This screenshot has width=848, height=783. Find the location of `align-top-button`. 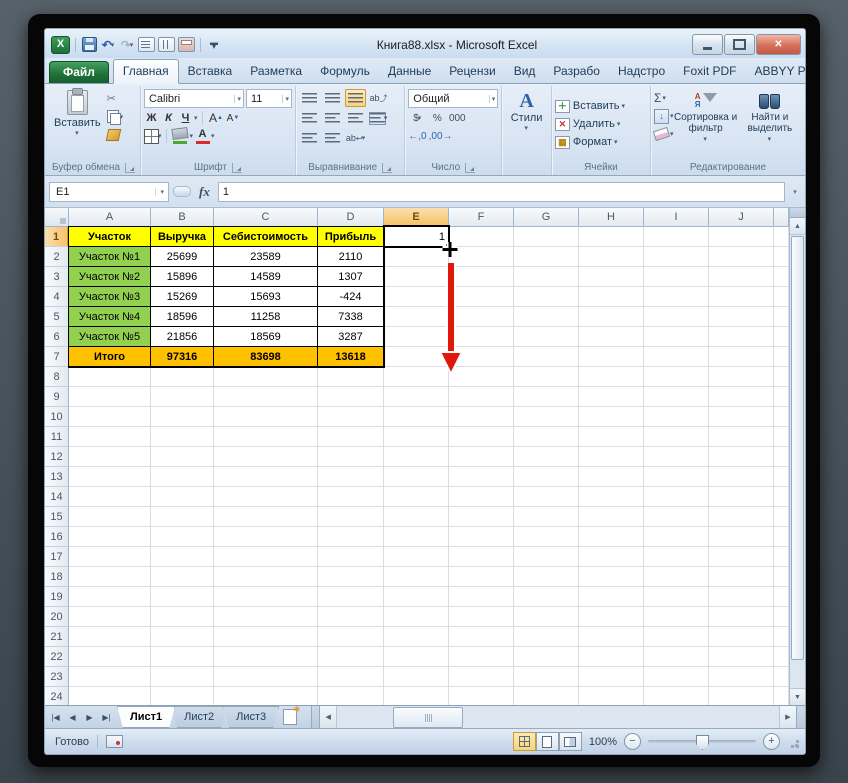

align-top-button is located at coordinates (309, 98).